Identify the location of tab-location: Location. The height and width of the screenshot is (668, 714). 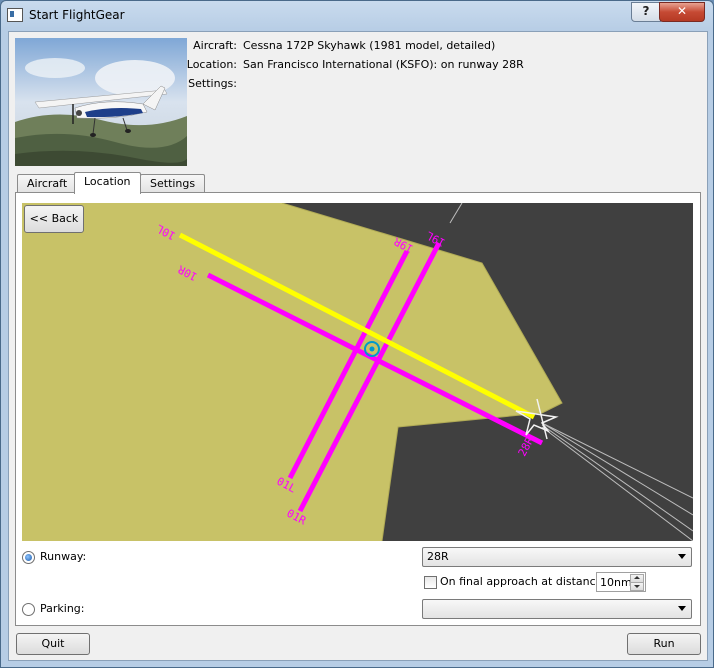
(107, 183).